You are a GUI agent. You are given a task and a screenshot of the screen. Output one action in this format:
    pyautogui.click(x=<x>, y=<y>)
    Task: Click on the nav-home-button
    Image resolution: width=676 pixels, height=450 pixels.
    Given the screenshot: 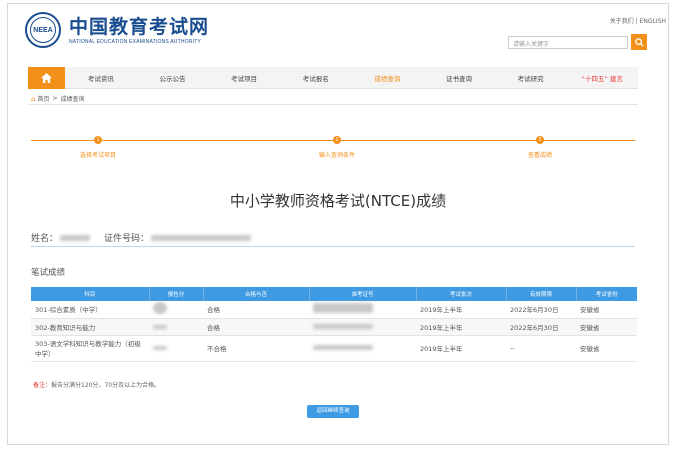 What is the action you would take?
    pyautogui.click(x=46, y=77)
    